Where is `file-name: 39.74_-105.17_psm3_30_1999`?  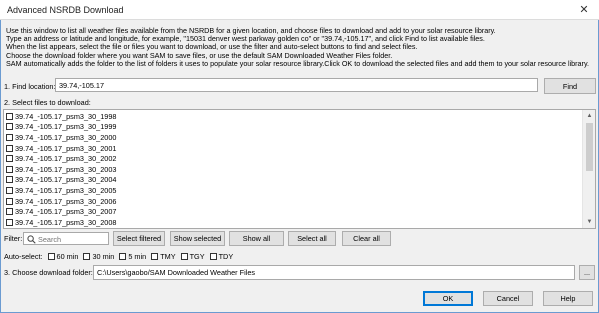 file-name: 39.74_-105.17_psm3_30_1999 is located at coordinates (66, 127).